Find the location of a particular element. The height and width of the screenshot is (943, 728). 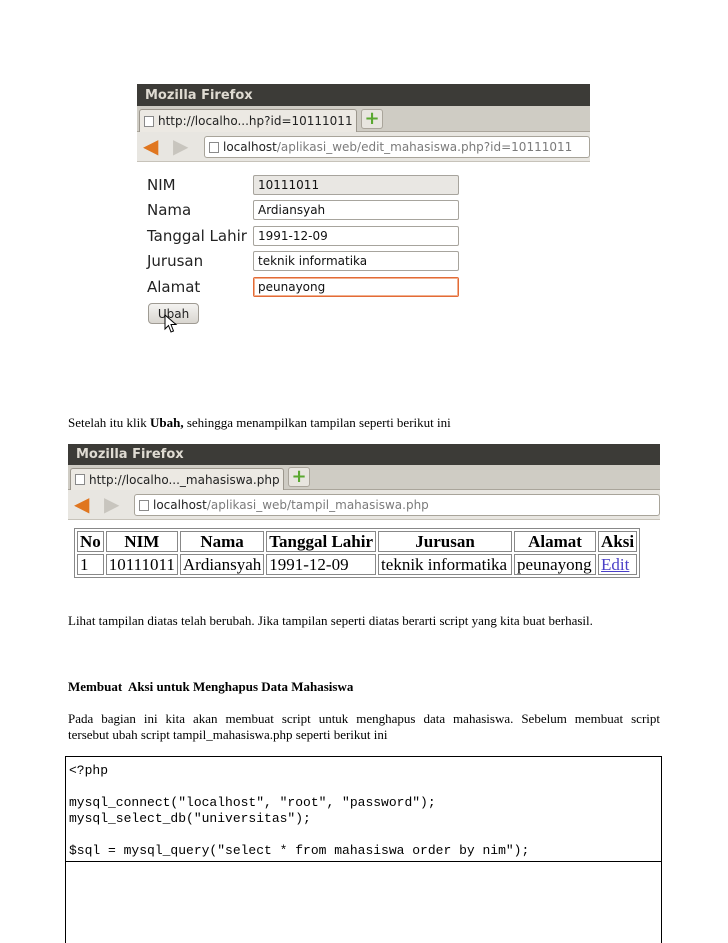

header-nim: NIM is located at coordinates (141, 541).